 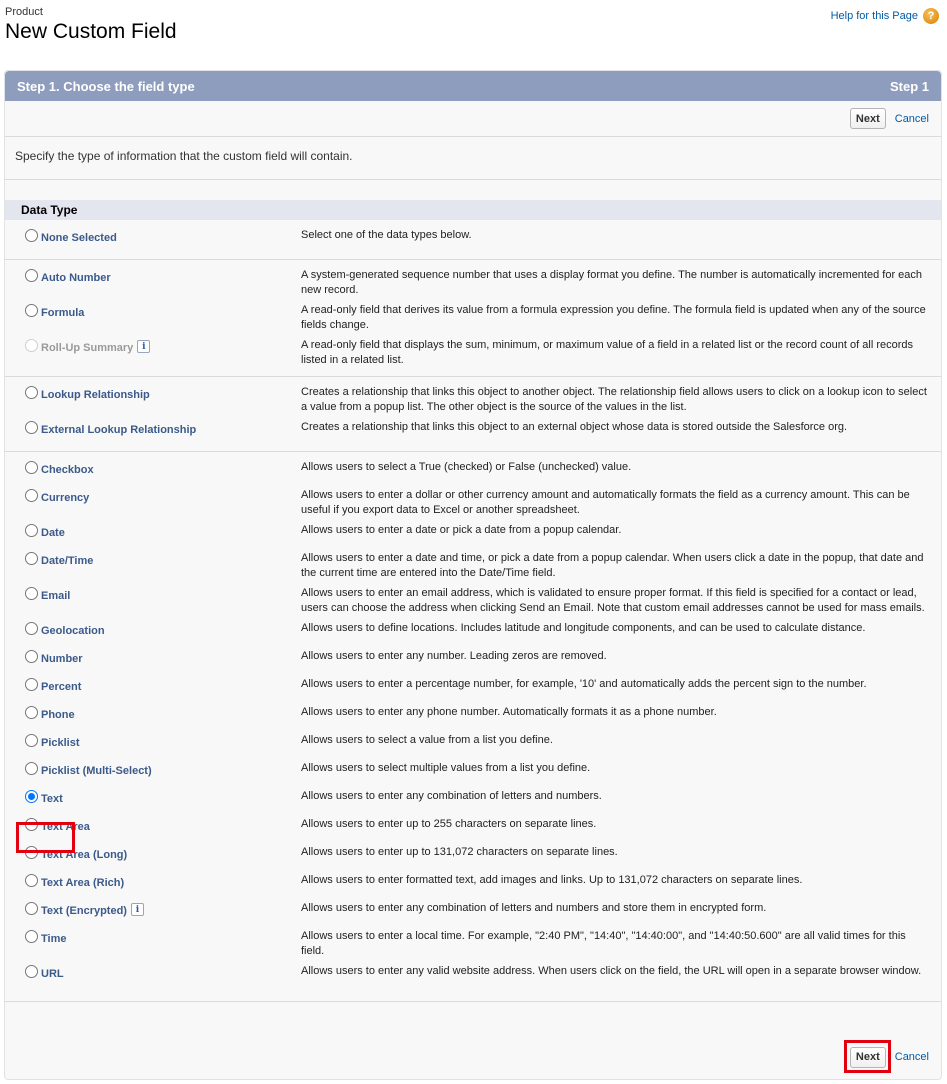 What do you see at coordinates (473, 210) in the screenshot?
I see `data-type-section-header: Data Type` at bounding box center [473, 210].